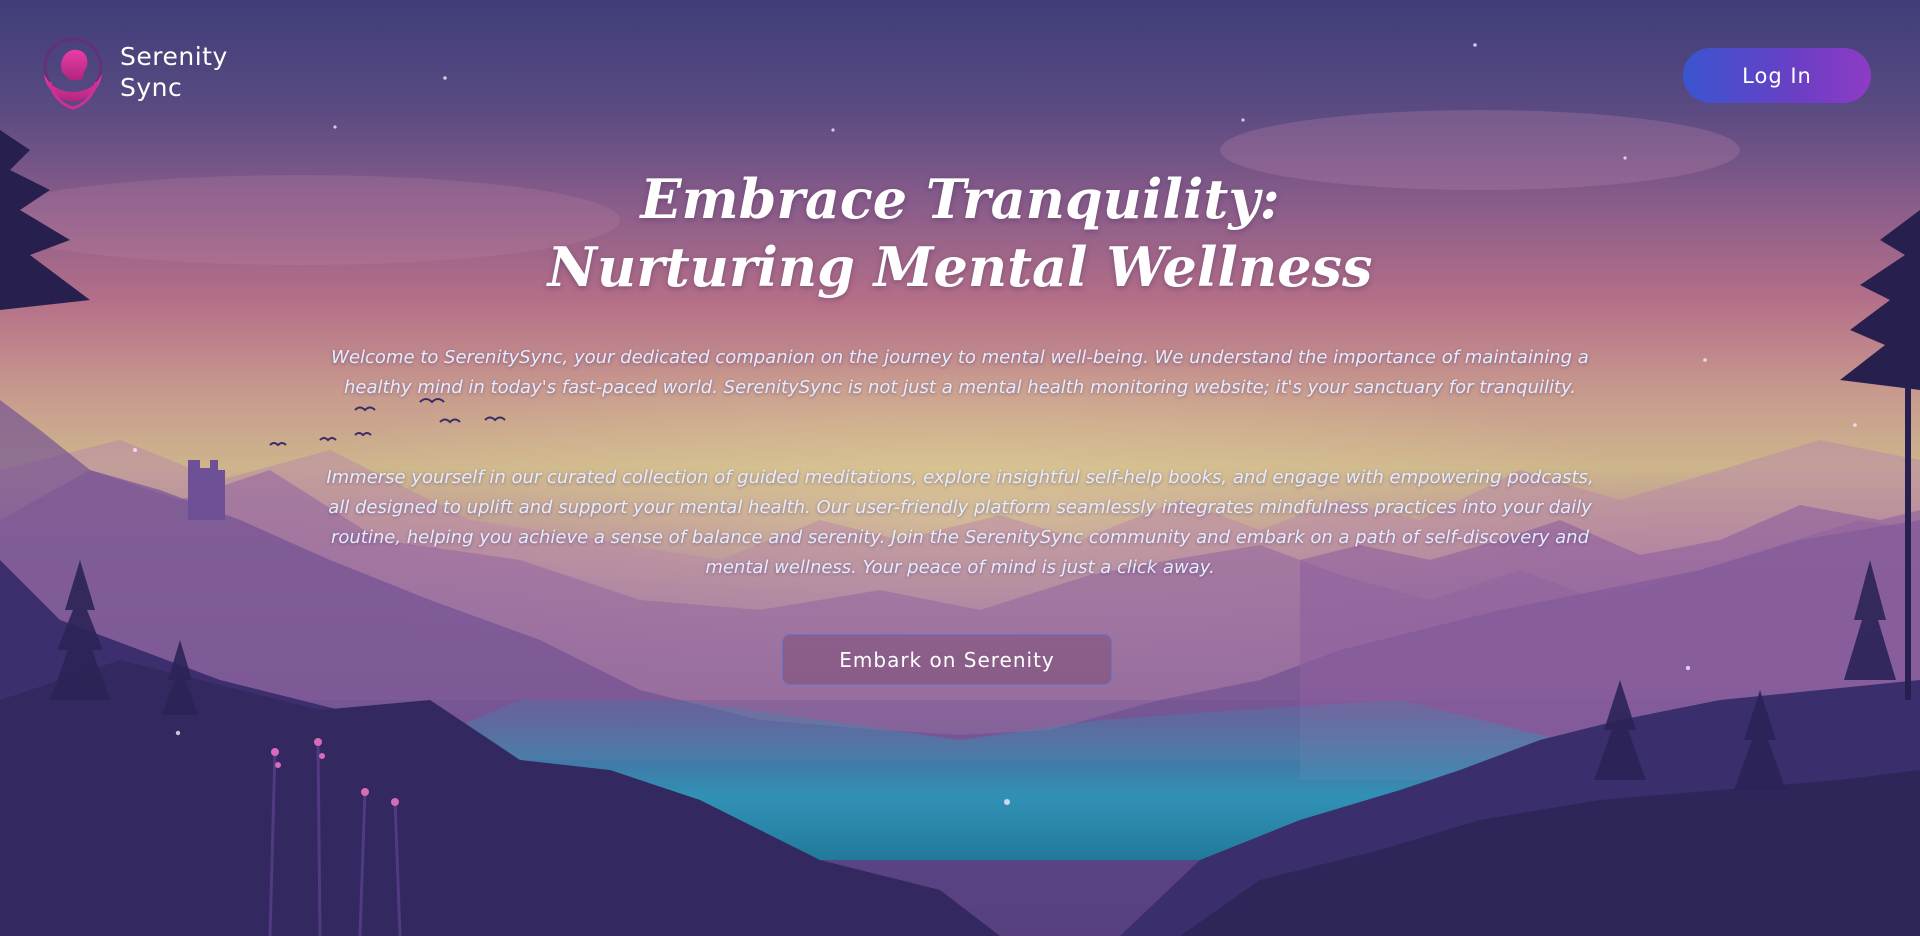  What do you see at coordinates (960, 267) in the screenshot?
I see `hero-title-line-2: Nurturing Mental Wellness` at bounding box center [960, 267].